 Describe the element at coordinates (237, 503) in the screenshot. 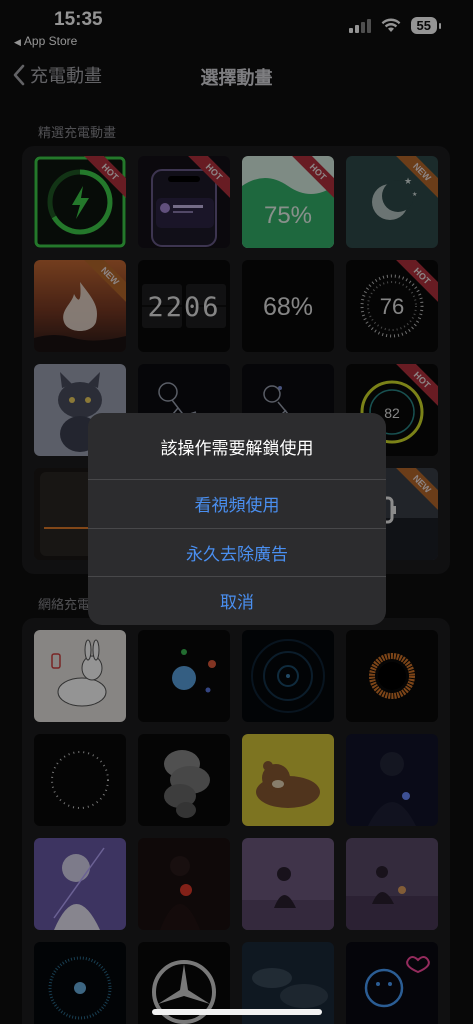

I see `watch-video-button: 看視頻使用` at that location.